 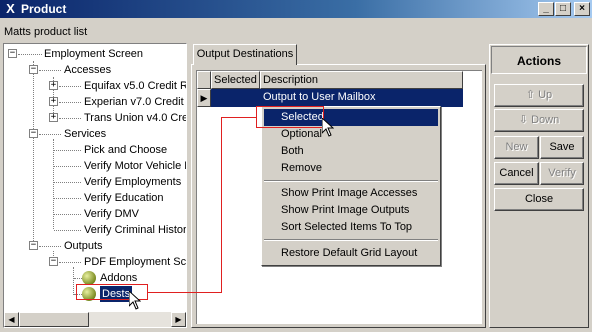 What do you see at coordinates (582, 9) in the screenshot?
I see `close-window-button: ×` at bounding box center [582, 9].